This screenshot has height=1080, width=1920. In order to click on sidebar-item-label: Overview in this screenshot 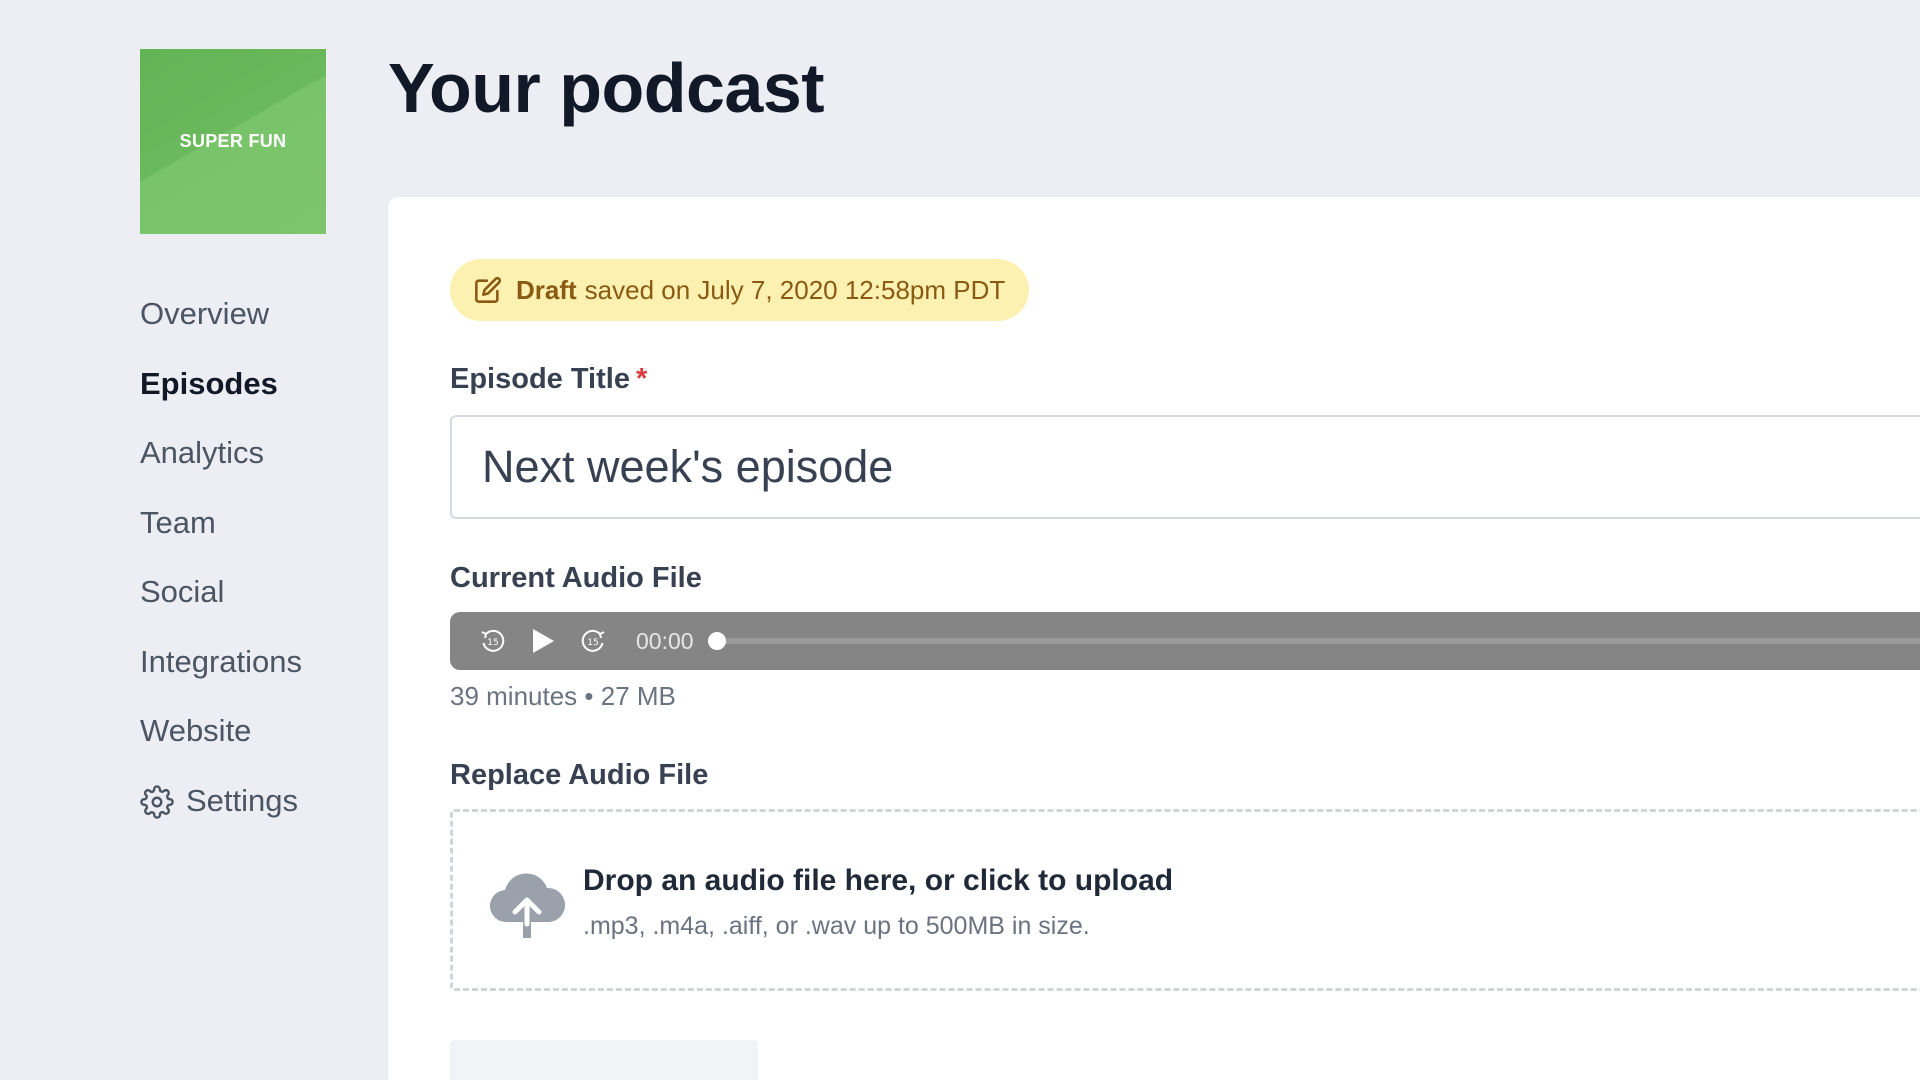, I will do `click(205, 313)`.